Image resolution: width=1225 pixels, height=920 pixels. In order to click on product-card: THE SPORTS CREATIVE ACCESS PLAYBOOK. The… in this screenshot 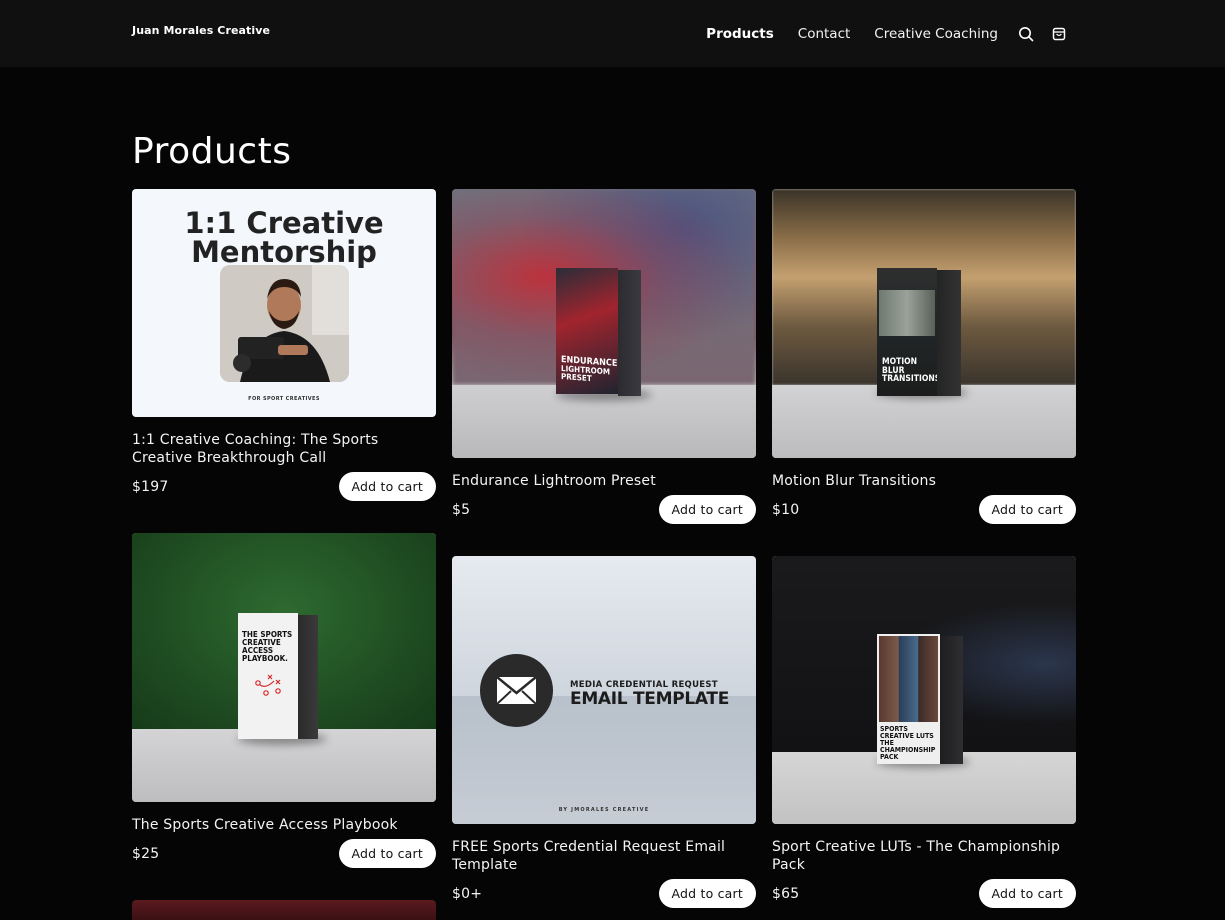, I will do `click(284, 700)`.